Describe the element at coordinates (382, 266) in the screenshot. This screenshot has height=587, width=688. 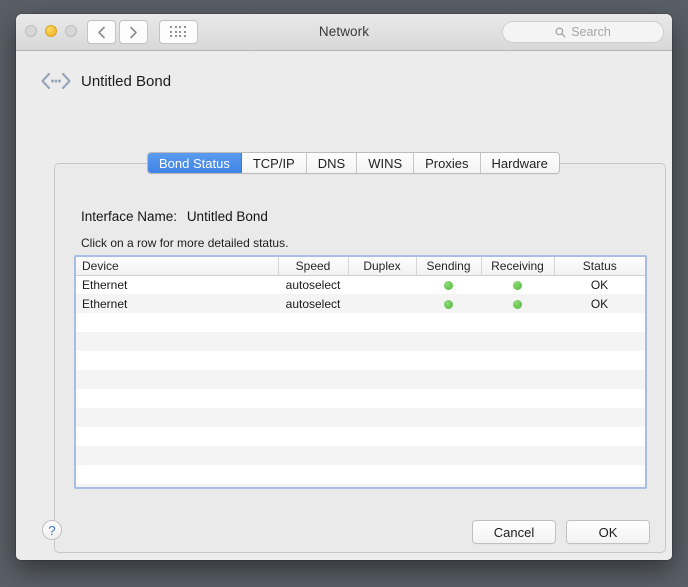
I see `column-header-duplex: Duplex` at that location.